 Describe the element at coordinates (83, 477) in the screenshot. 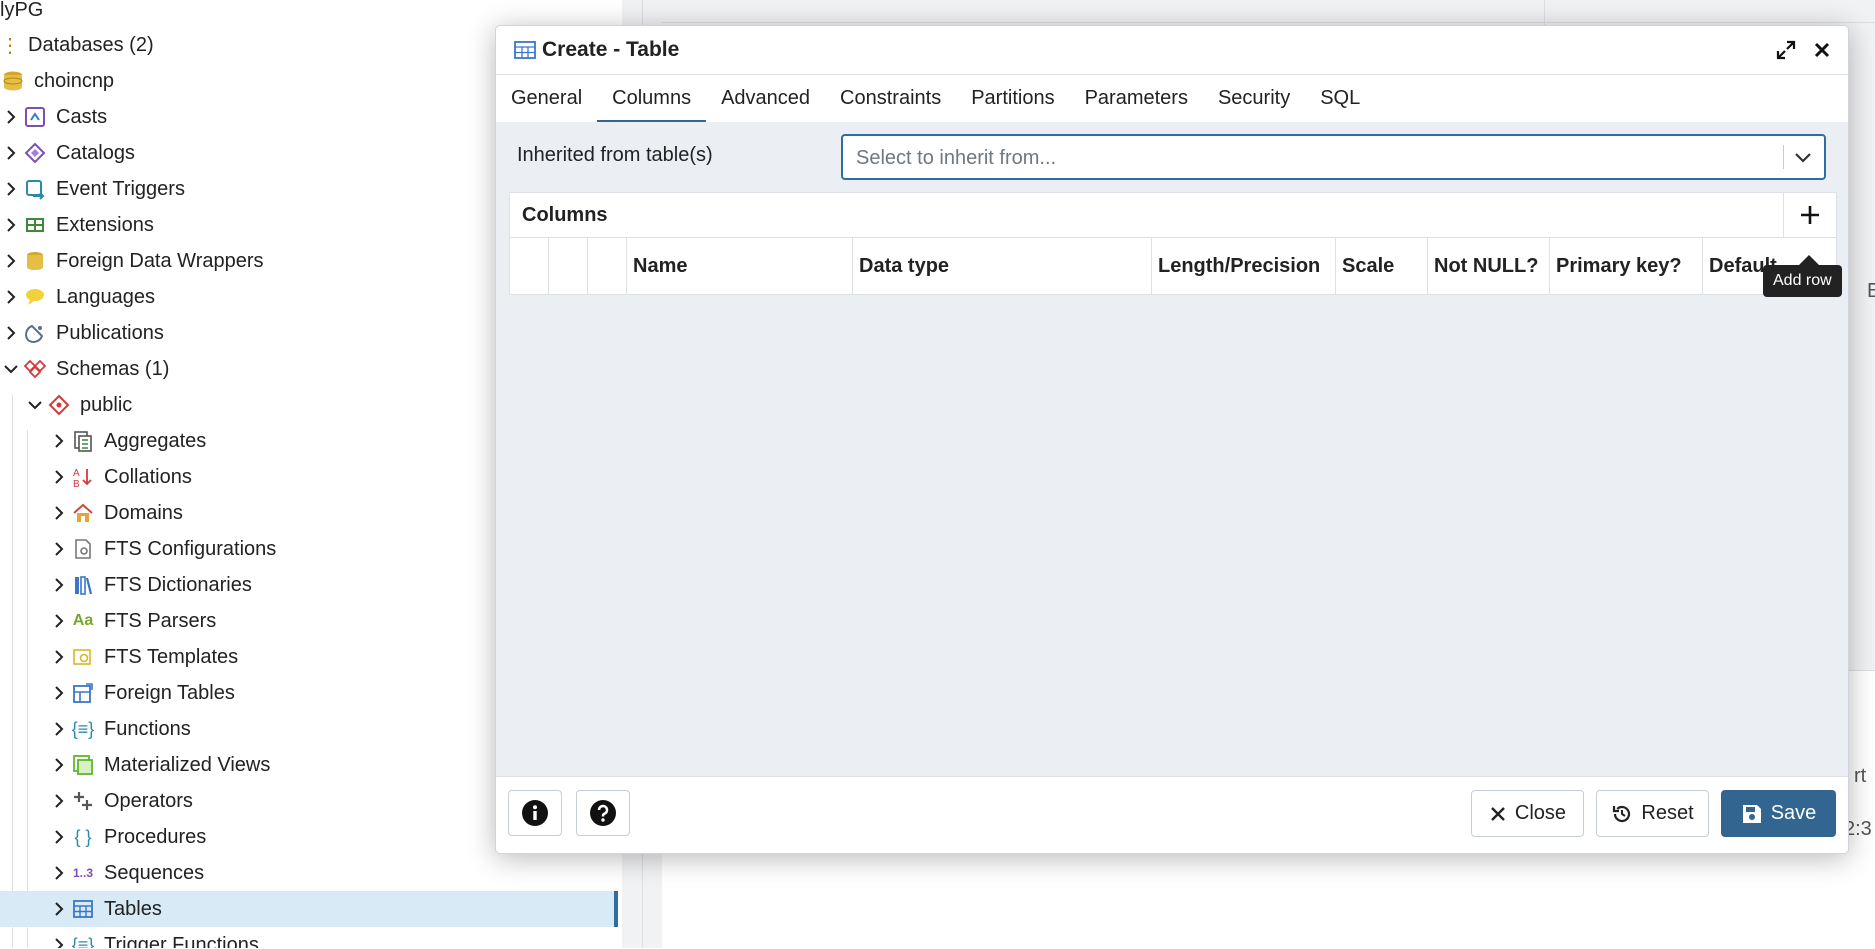

I see `collations-icon: AB` at that location.